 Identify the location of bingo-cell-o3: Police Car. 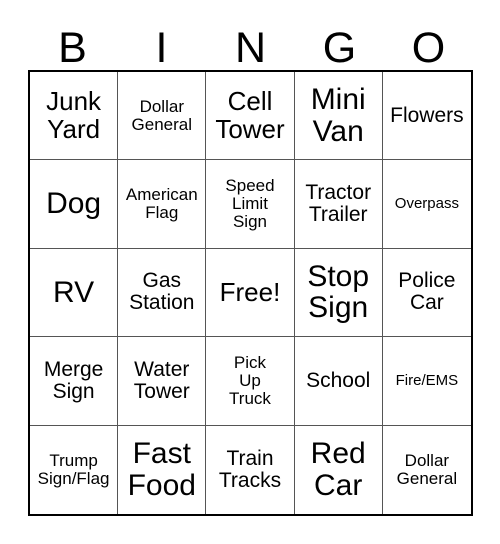
(426, 293).